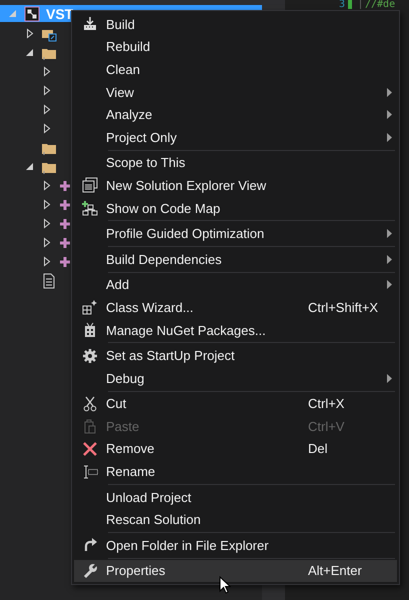  What do you see at coordinates (235, 520) in the screenshot?
I see `menu-item: Rescan Solution` at bounding box center [235, 520].